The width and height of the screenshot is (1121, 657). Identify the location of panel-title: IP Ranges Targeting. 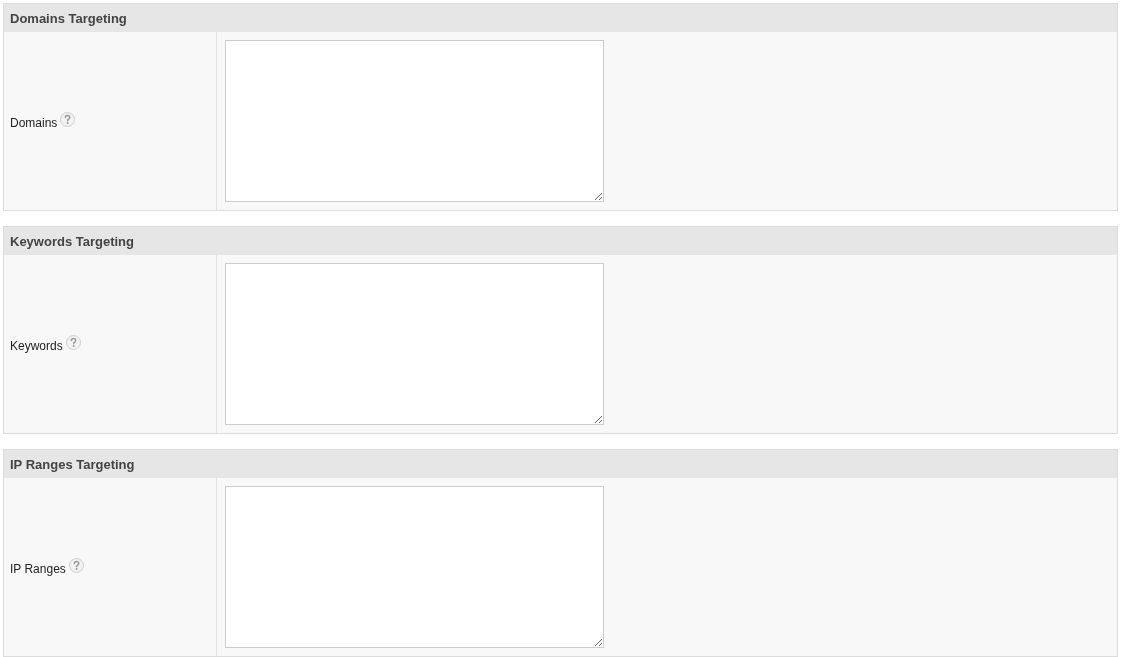
(72, 464).